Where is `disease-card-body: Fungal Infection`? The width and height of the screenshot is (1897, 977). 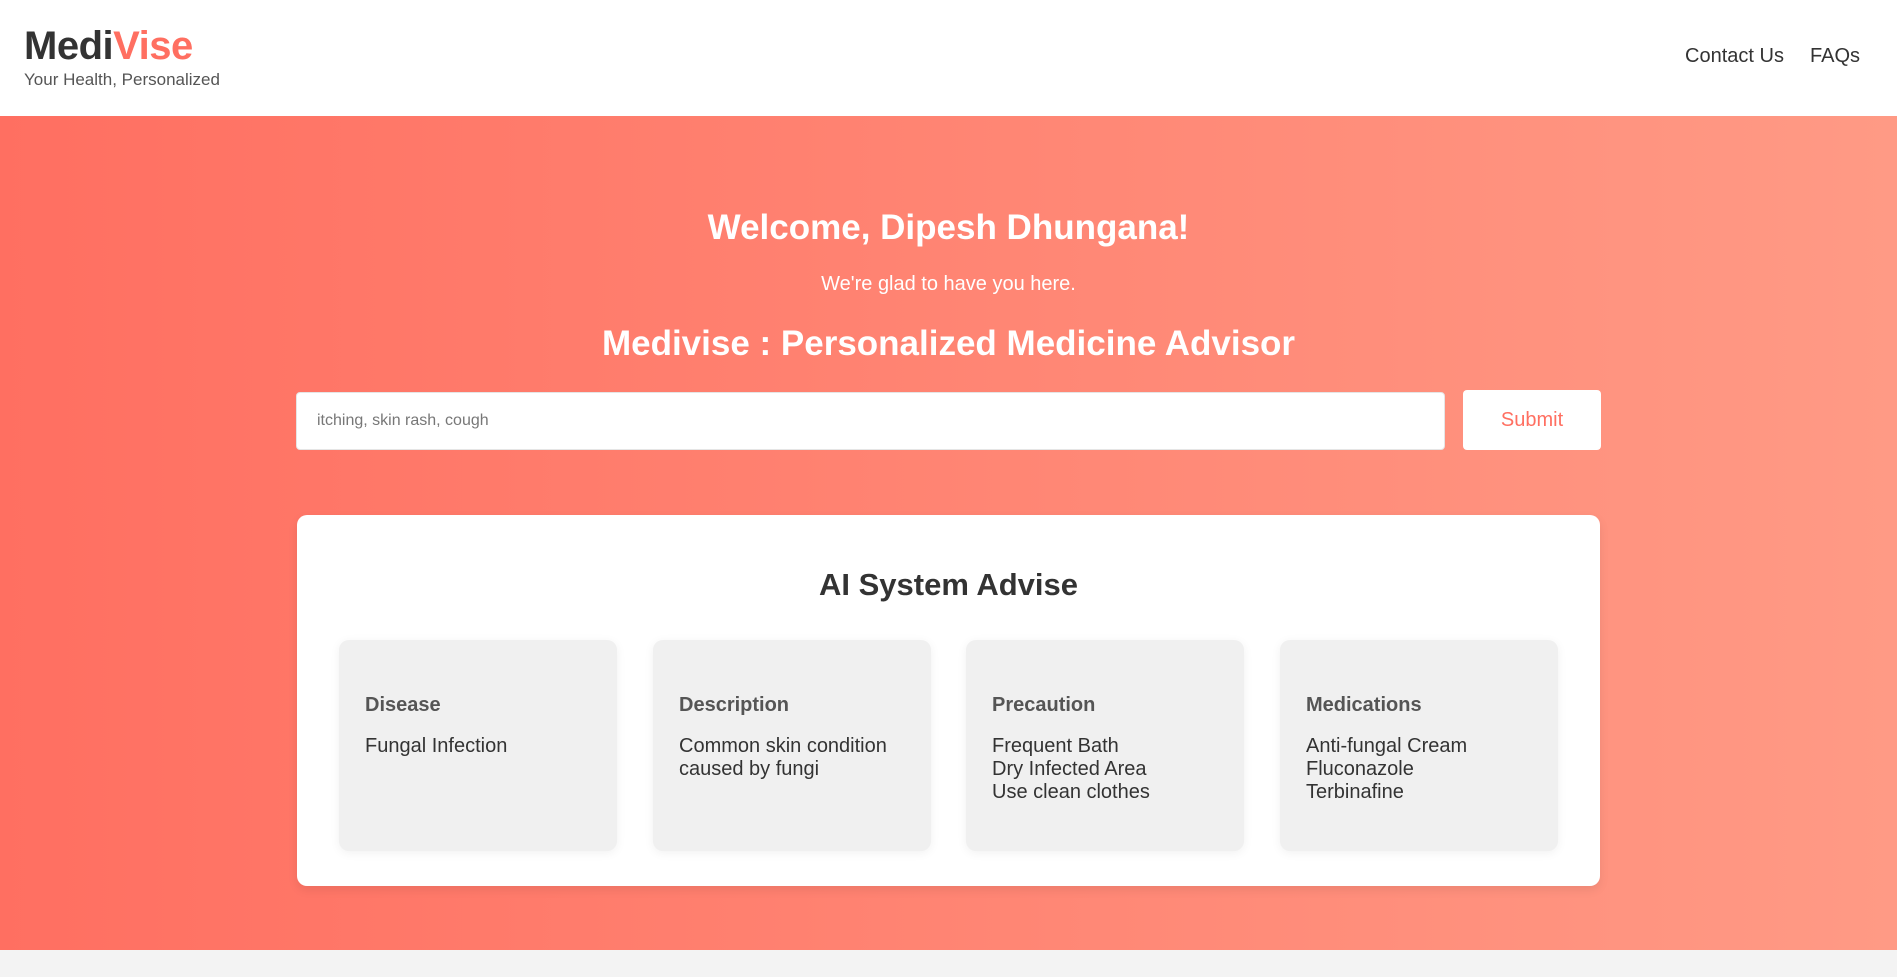
disease-card-body: Fungal Infection is located at coordinates (478, 746).